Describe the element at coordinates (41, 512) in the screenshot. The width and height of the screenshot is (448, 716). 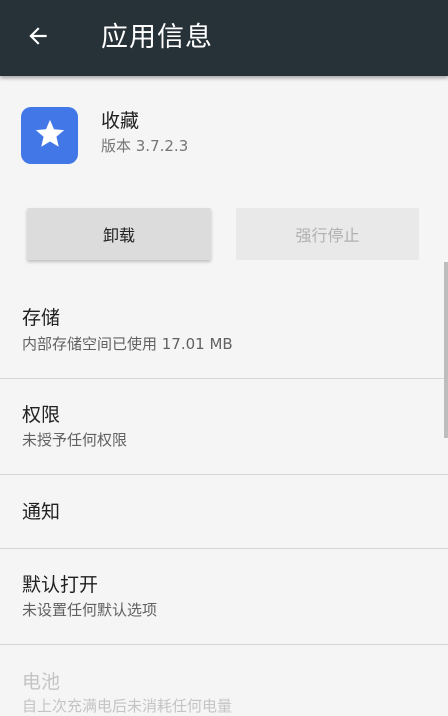
I see `settings-item-title: 通知` at that location.